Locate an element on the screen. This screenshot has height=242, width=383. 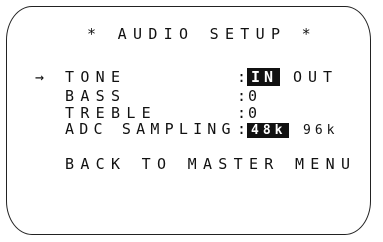
back-to-master-menu-item: BACK TO MASTER MENU is located at coordinates (210, 164).